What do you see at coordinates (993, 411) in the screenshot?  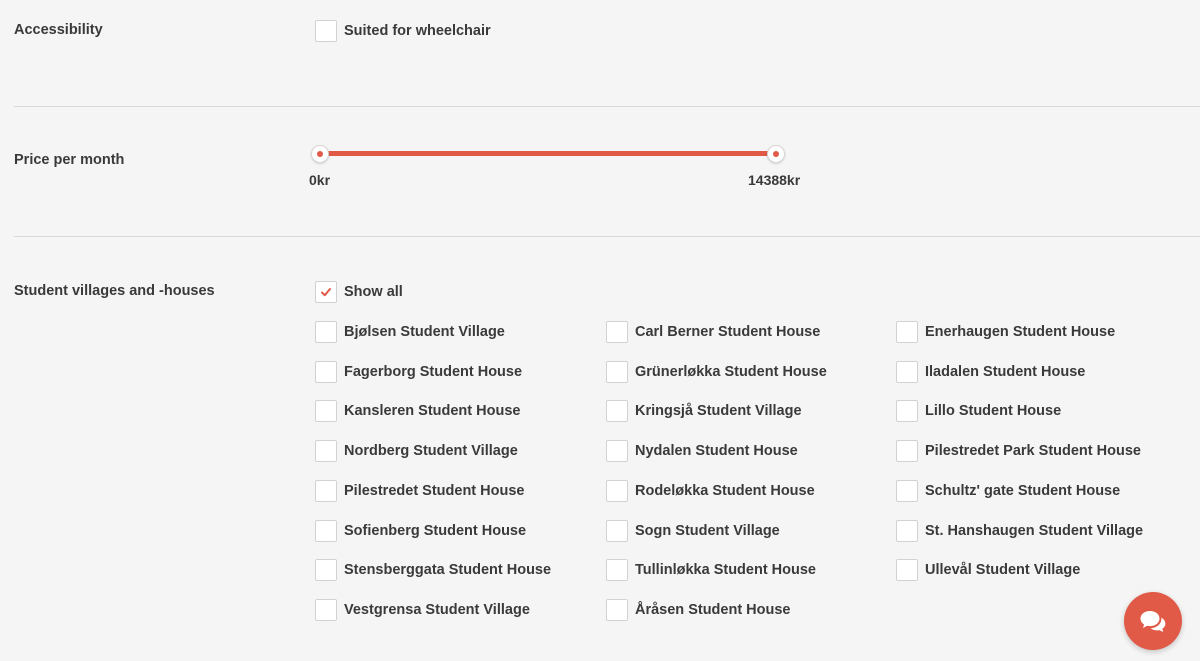 I see `village-label: Lillo Student House` at bounding box center [993, 411].